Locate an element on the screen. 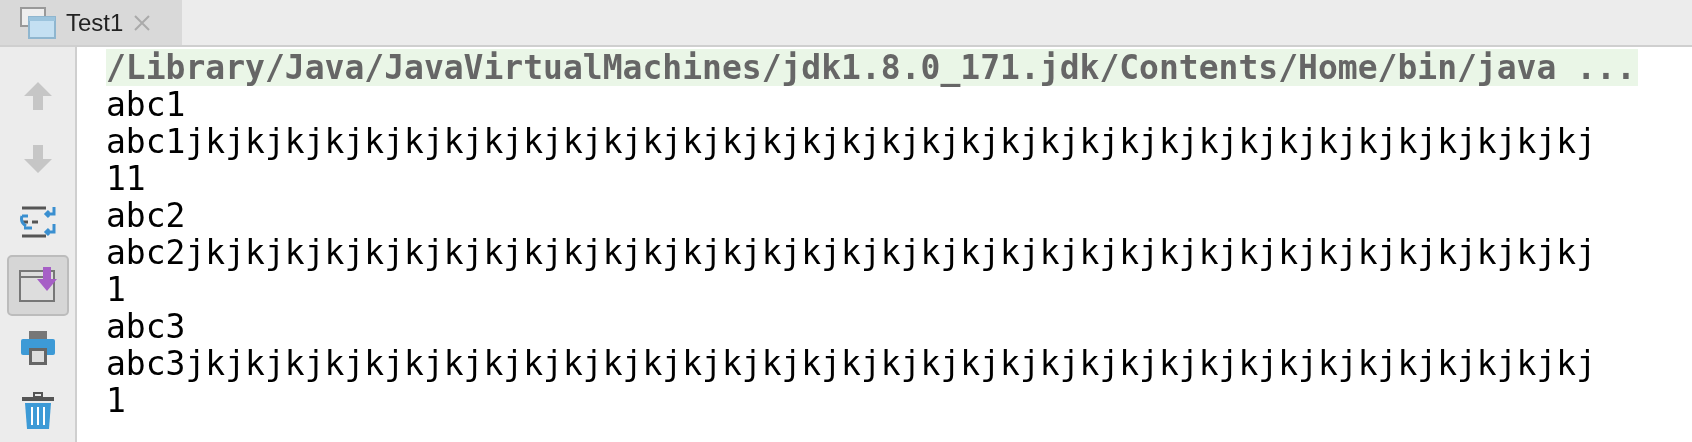 The image size is (1692, 442). output-line: abc2 is located at coordinates (146, 215).